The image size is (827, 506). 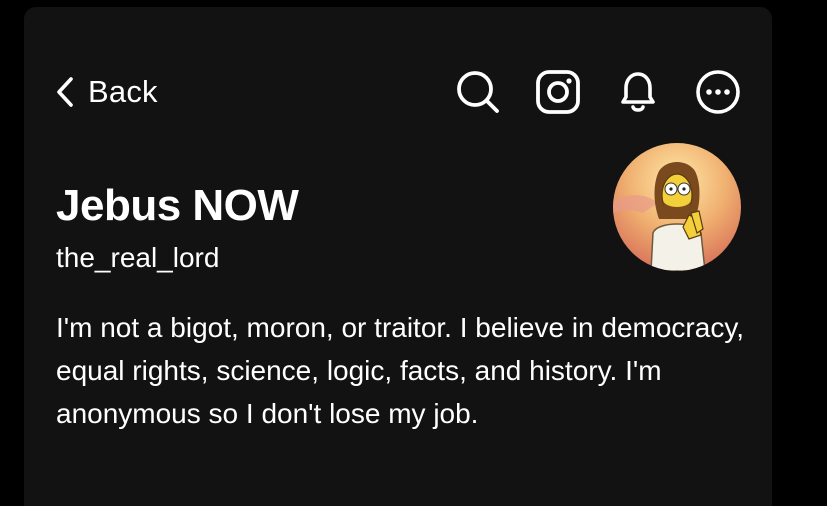 I want to click on profile-display-name: Jebus NOW, so click(x=177, y=205).